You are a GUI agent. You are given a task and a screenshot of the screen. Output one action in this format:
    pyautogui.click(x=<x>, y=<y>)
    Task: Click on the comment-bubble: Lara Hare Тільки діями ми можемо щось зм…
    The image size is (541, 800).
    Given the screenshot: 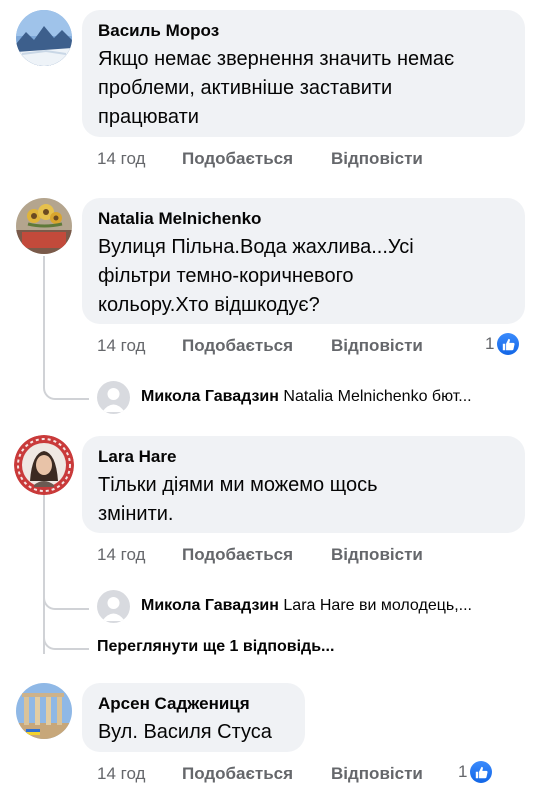 What is the action you would take?
    pyautogui.click(x=303, y=484)
    